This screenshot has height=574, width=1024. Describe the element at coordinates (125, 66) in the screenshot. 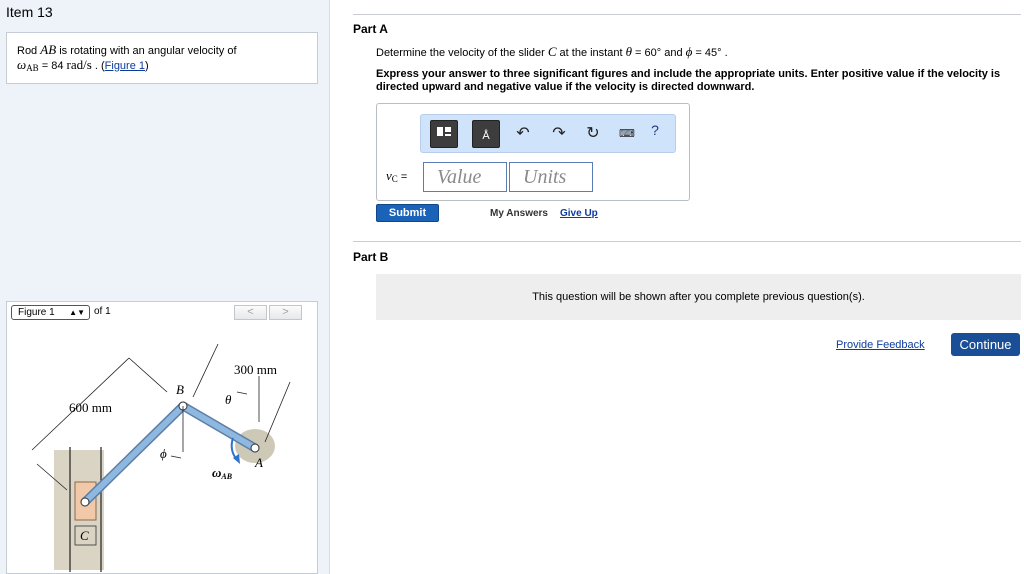

I see `figure-link: Figure 1` at that location.